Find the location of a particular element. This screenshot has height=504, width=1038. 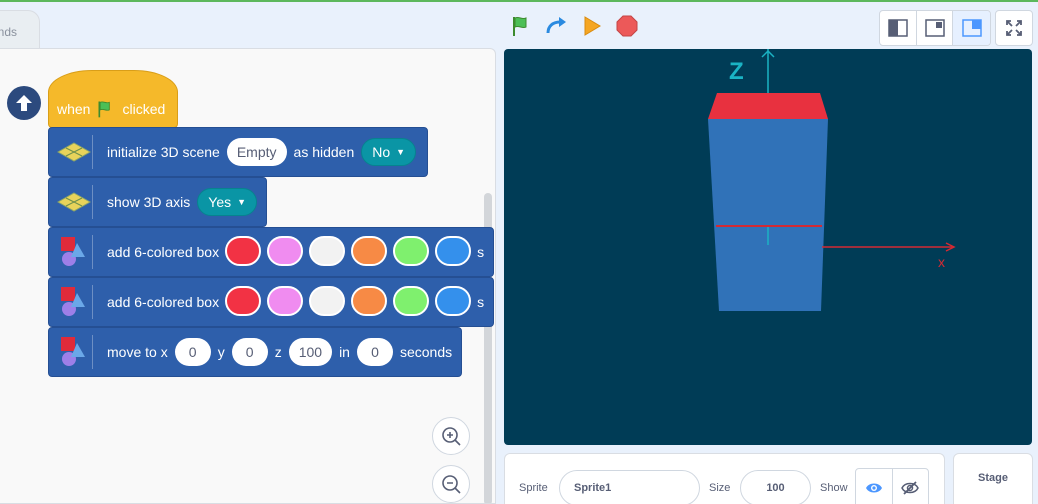

upload-arrow-button is located at coordinates (24, 103).